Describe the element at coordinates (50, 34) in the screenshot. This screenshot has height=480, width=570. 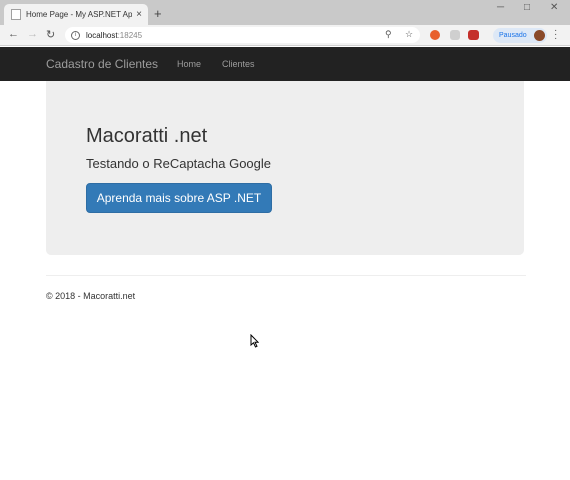
I see `reload-icon: ↻` at that location.